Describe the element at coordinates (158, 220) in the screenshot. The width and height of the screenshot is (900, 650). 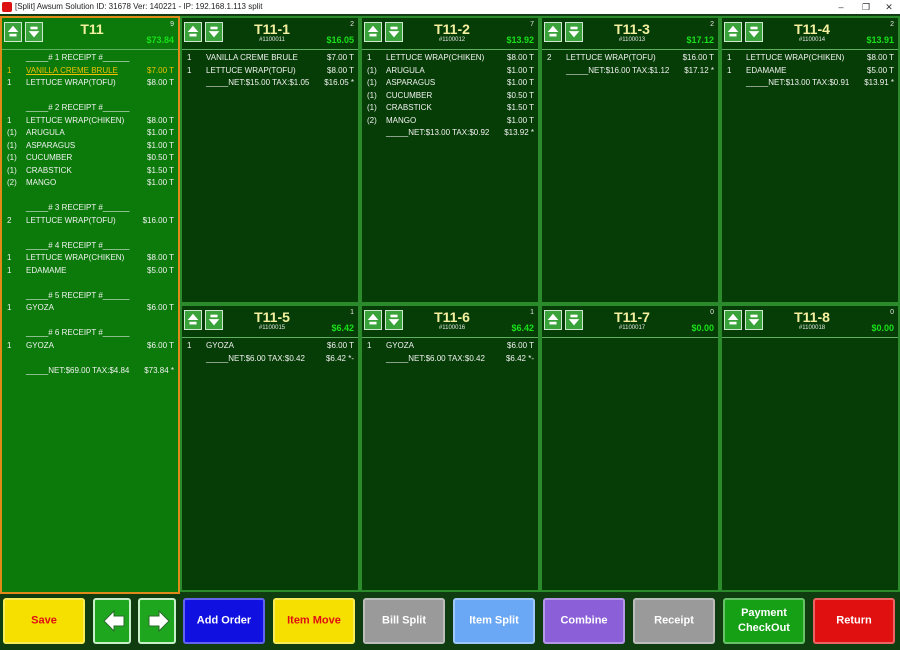
I see `line-price: $16.00 T` at that location.